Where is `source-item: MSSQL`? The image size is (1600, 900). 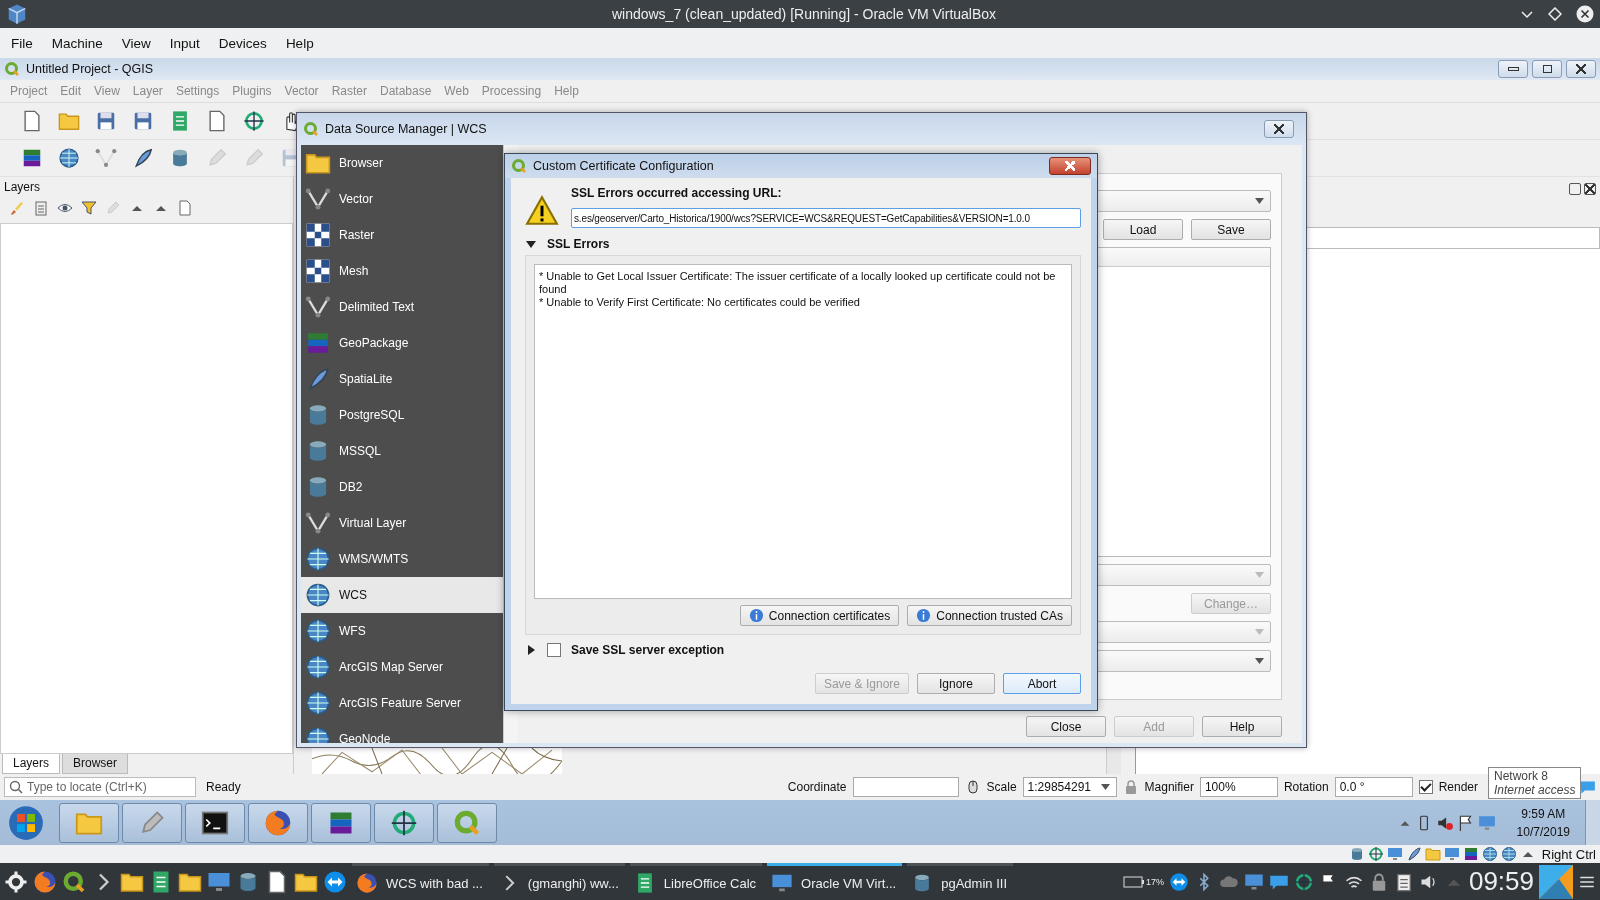
source-item: MSSQL is located at coordinates (402, 451).